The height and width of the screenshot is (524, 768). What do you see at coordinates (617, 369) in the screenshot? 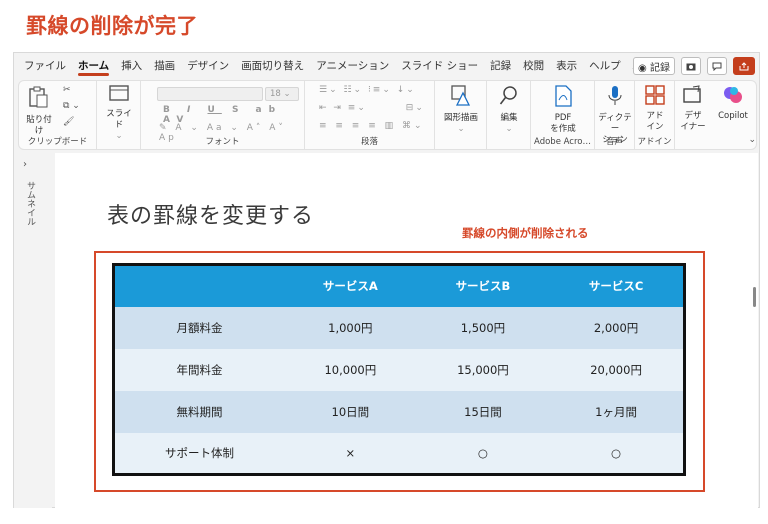
I see `table-cell: 20,000円` at bounding box center [617, 369].